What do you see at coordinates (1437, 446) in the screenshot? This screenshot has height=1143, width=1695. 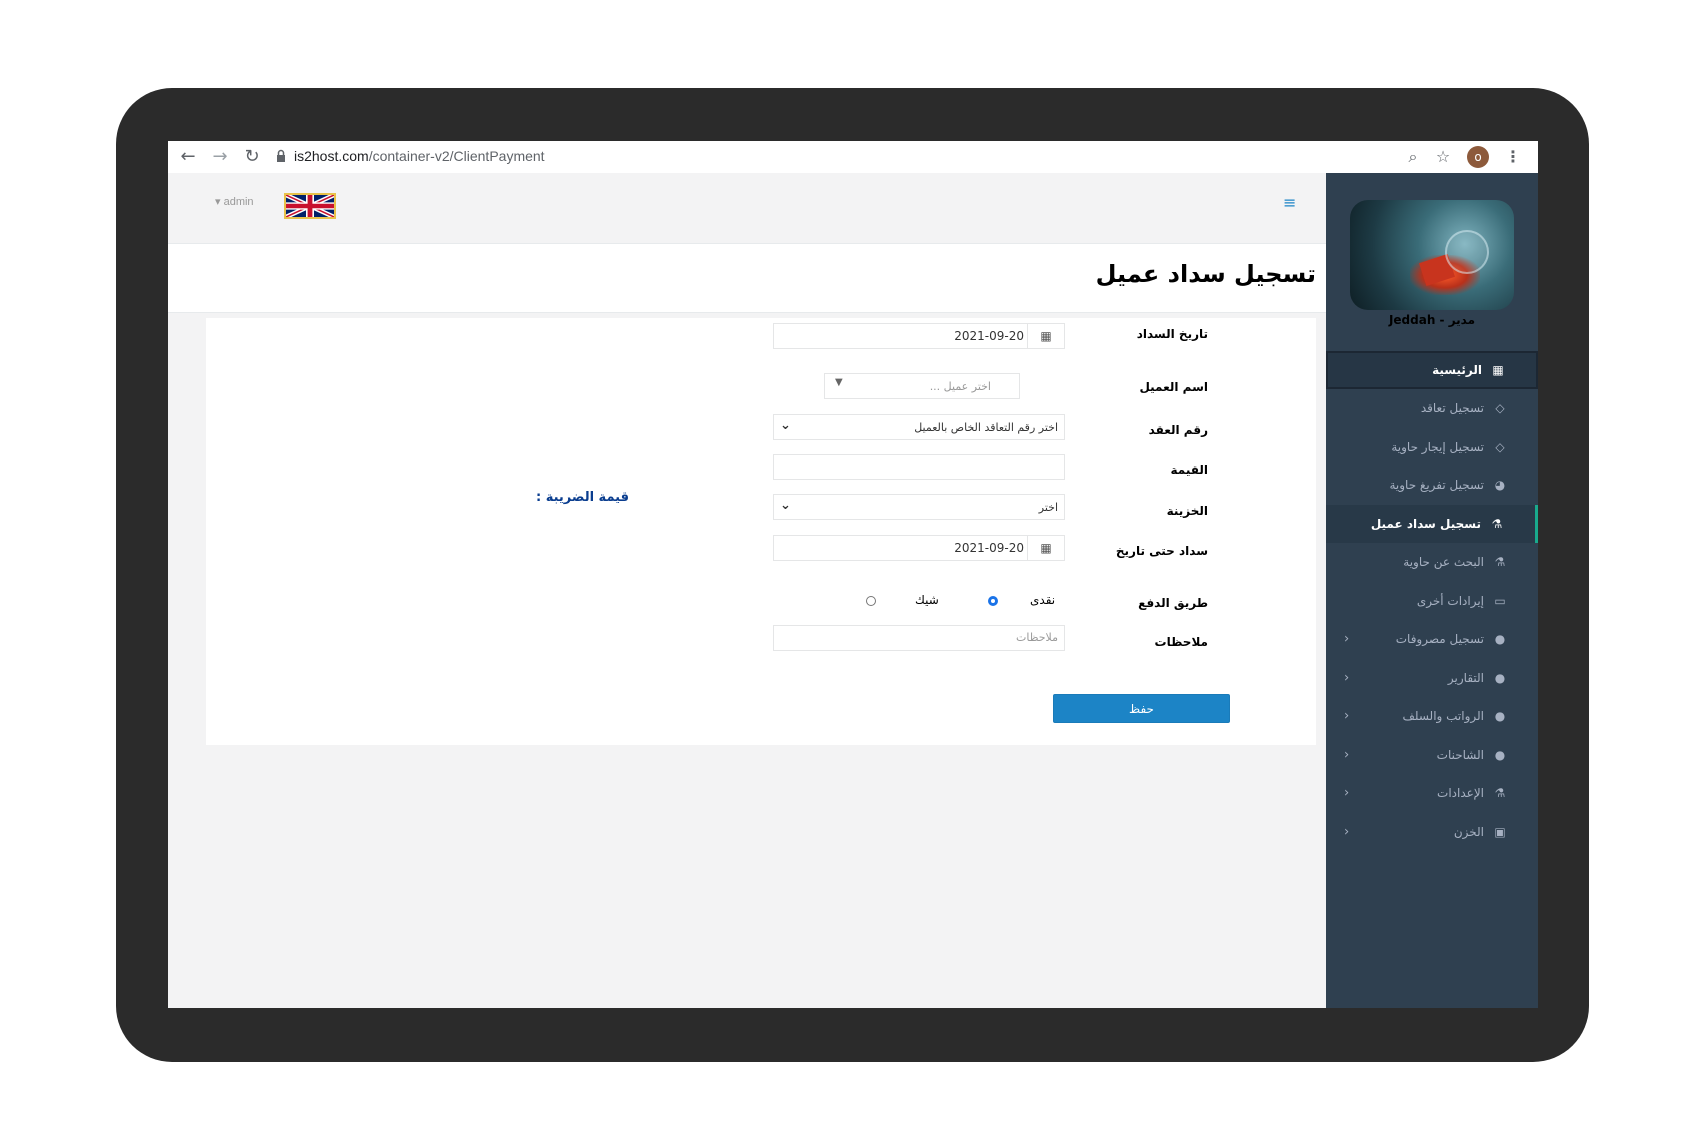 I see `sidebar-item-label: تسجيل إيجار حاوية` at bounding box center [1437, 446].